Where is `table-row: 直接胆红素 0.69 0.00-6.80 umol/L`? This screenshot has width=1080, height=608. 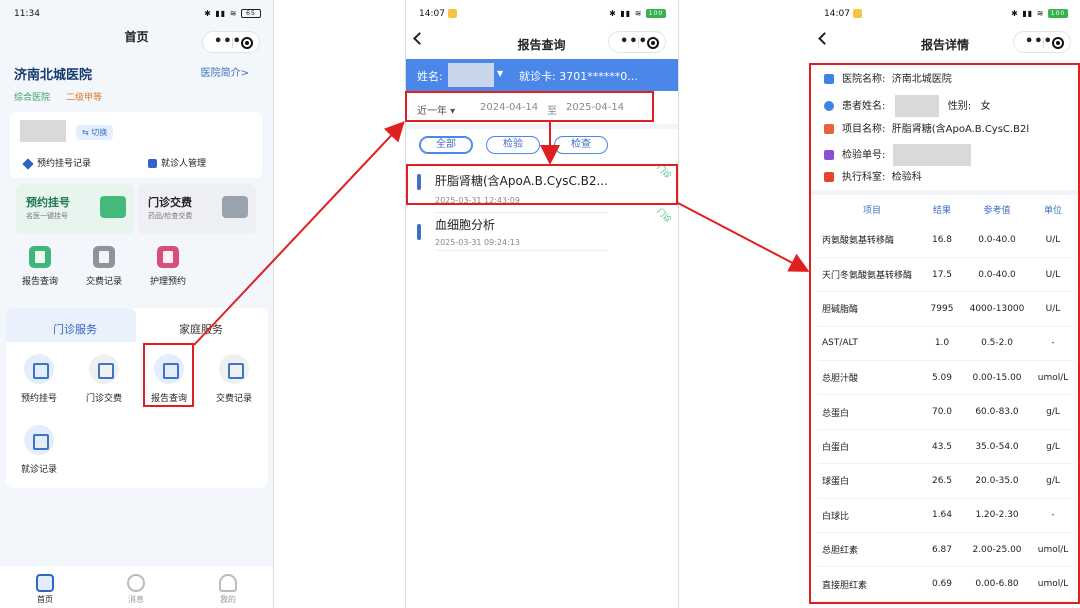 table-row: 直接胆红素 0.69 0.00-6.80 umol/L is located at coordinates (946, 584).